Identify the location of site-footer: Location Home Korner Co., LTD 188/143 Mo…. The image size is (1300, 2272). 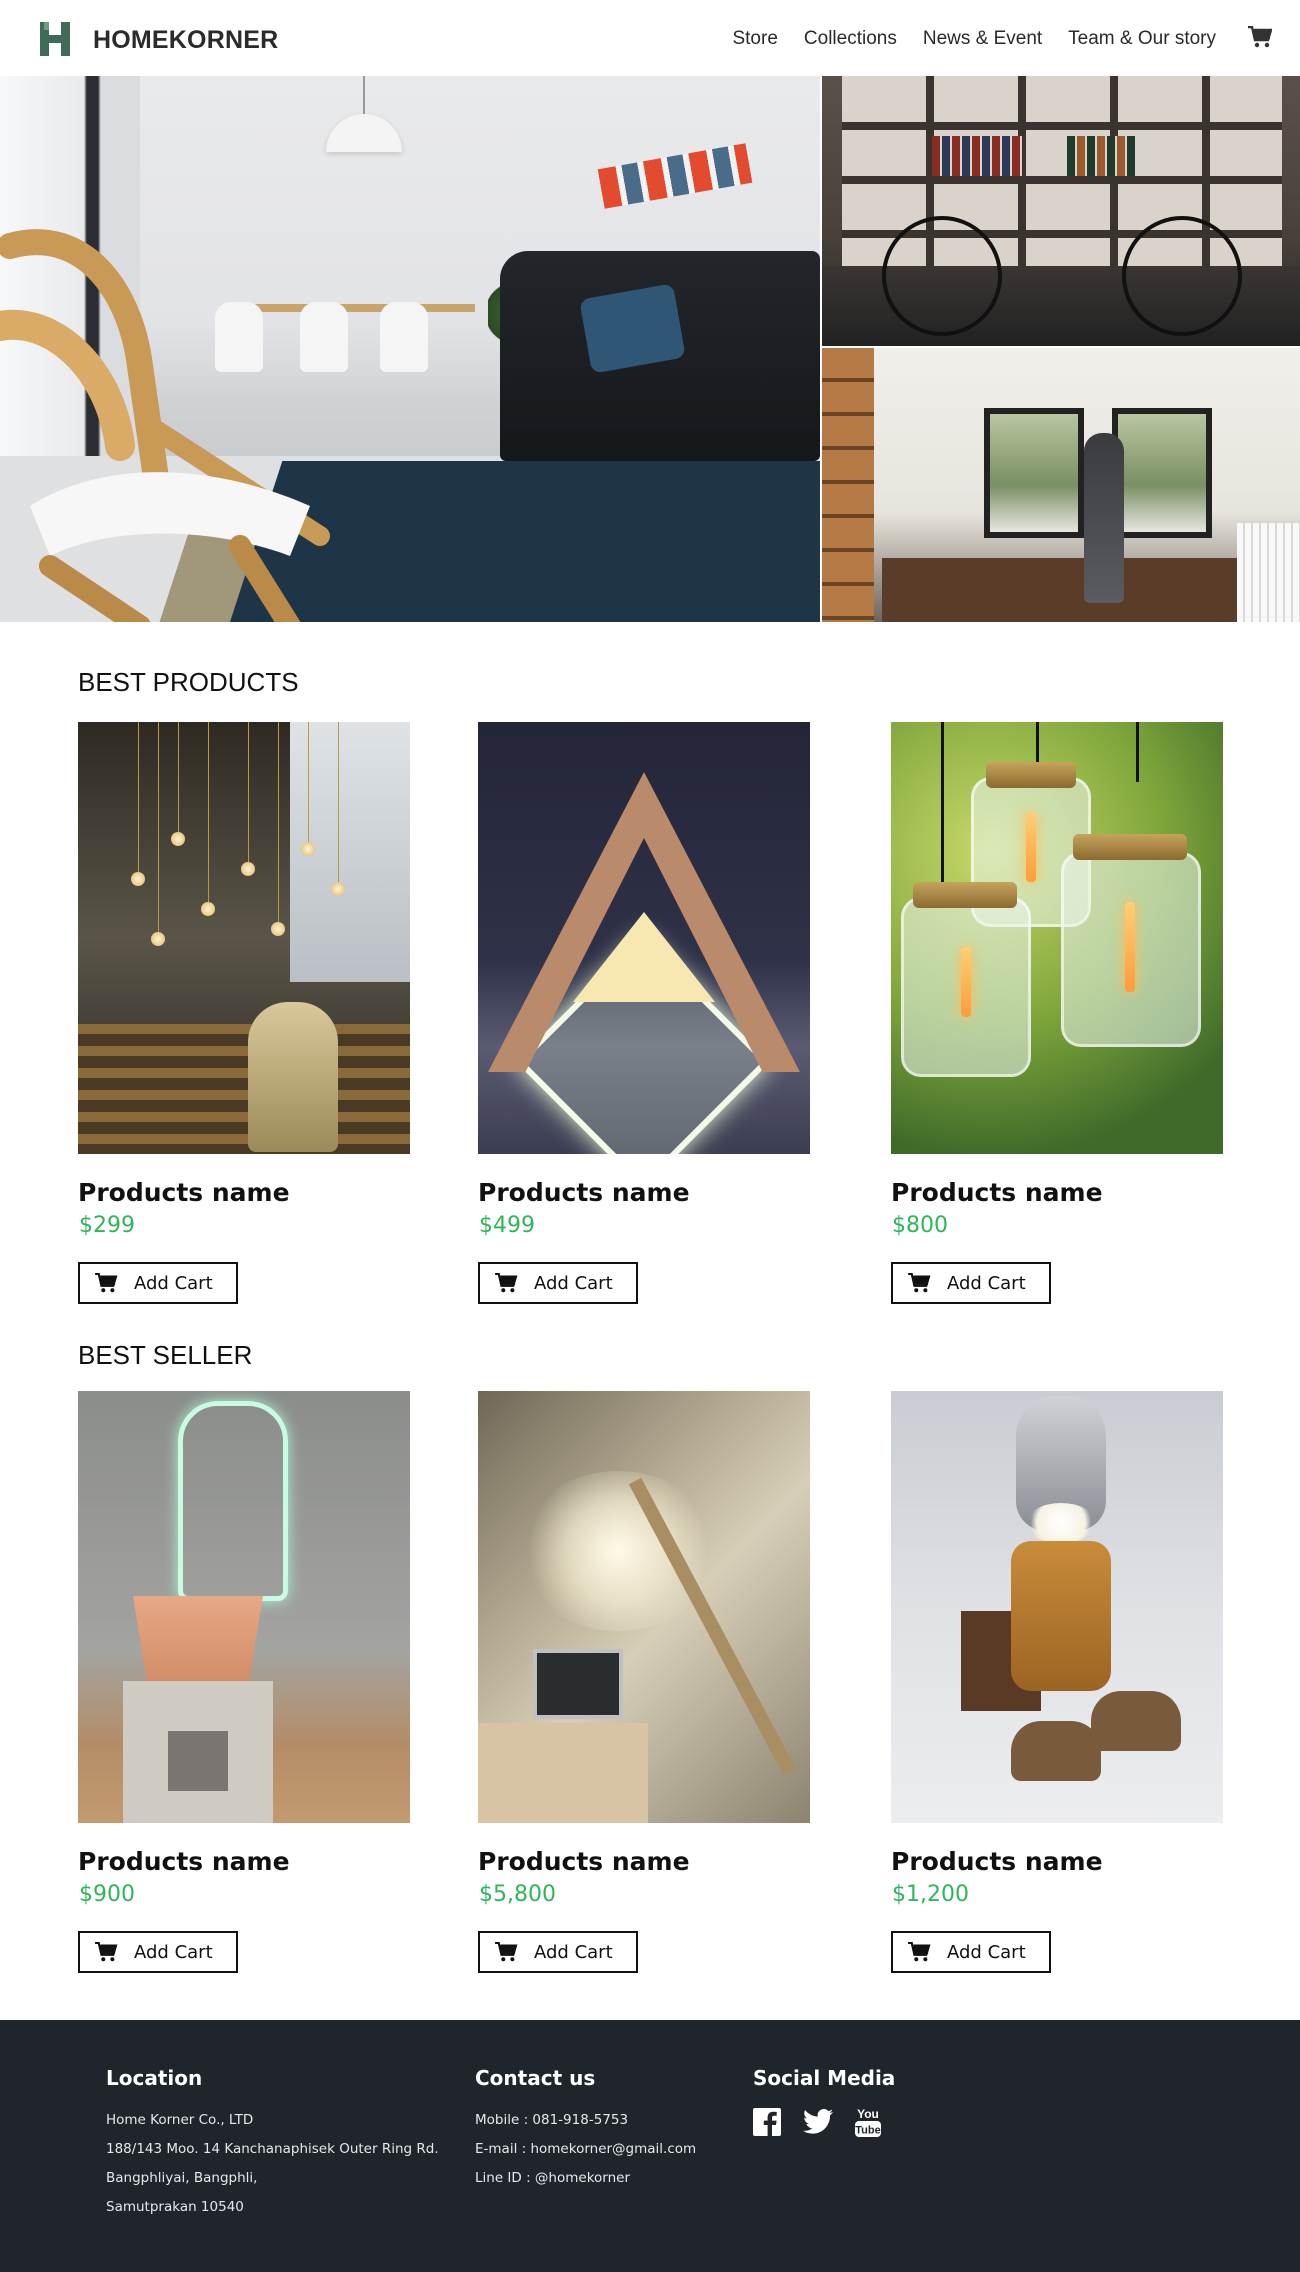
(650, 2146).